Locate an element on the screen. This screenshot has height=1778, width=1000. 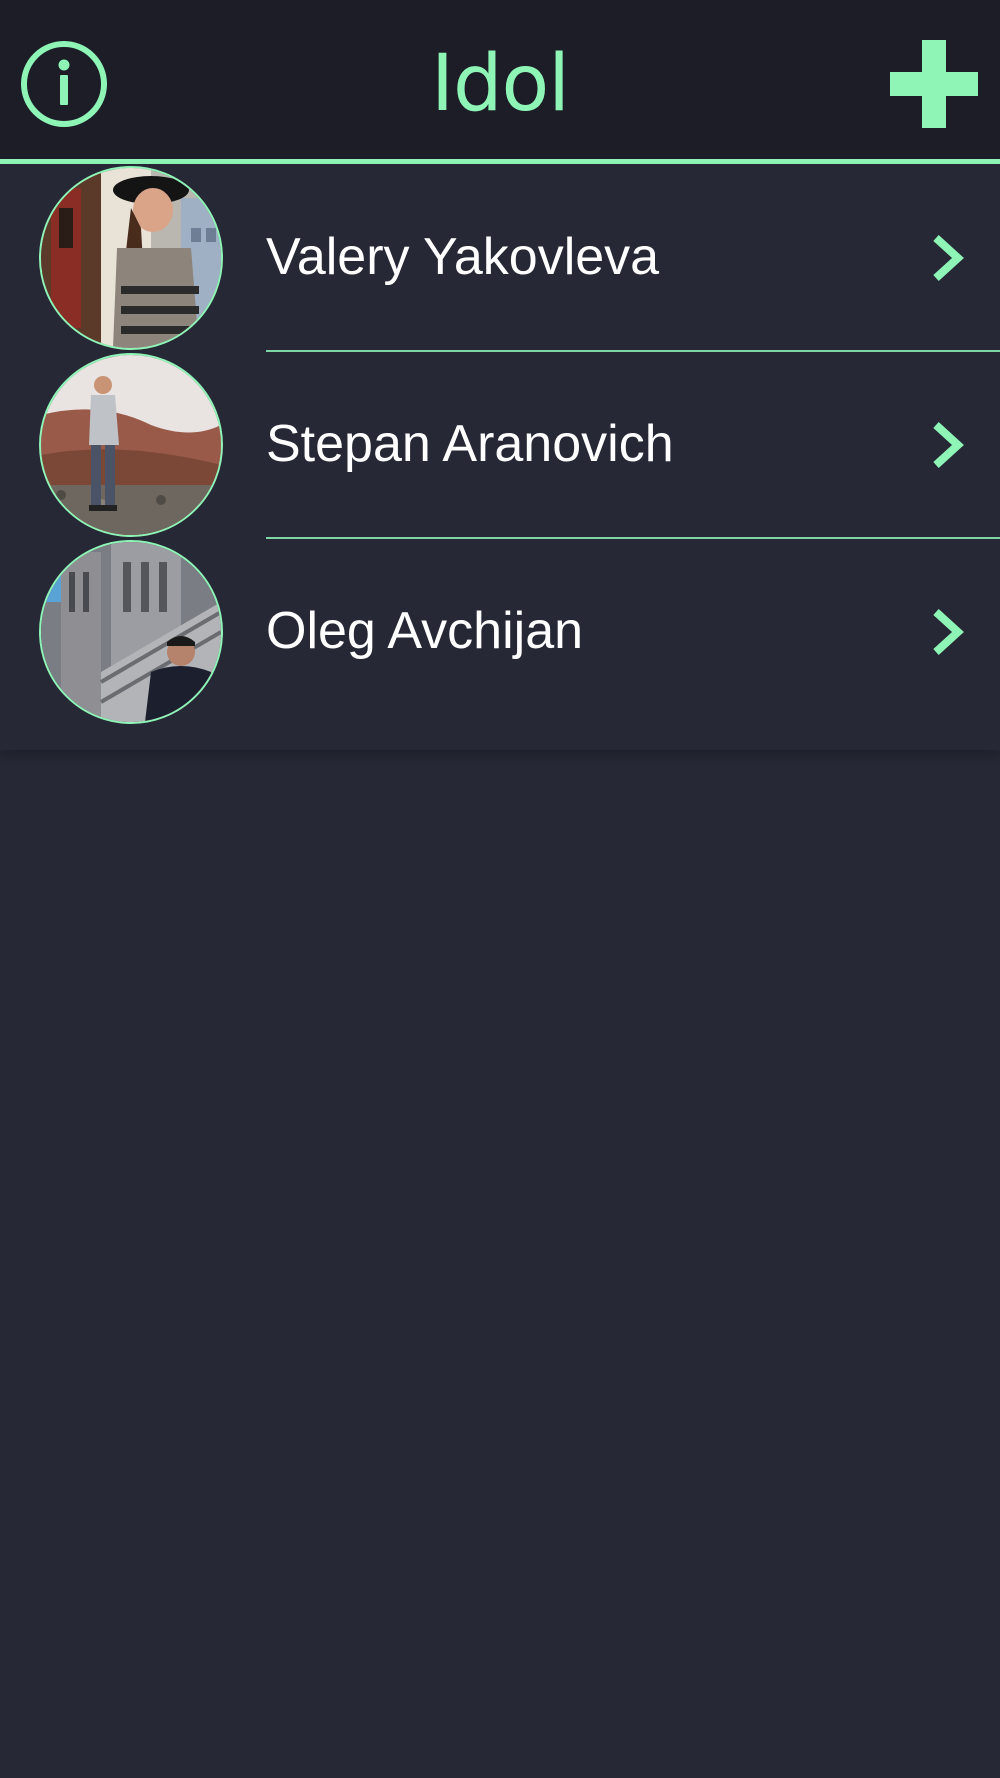
plus-icon is located at coordinates (934, 84).